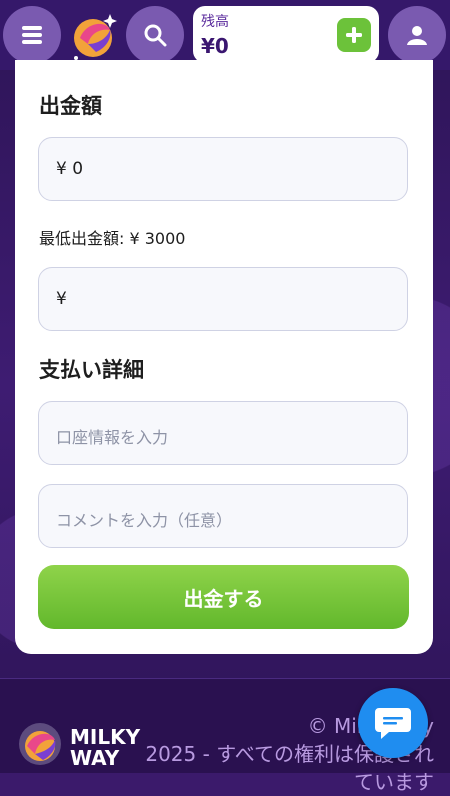  What do you see at coordinates (40, 744) in the screenshot?
I see `milky-way-footer-logo` at bounding box center [40, 744].